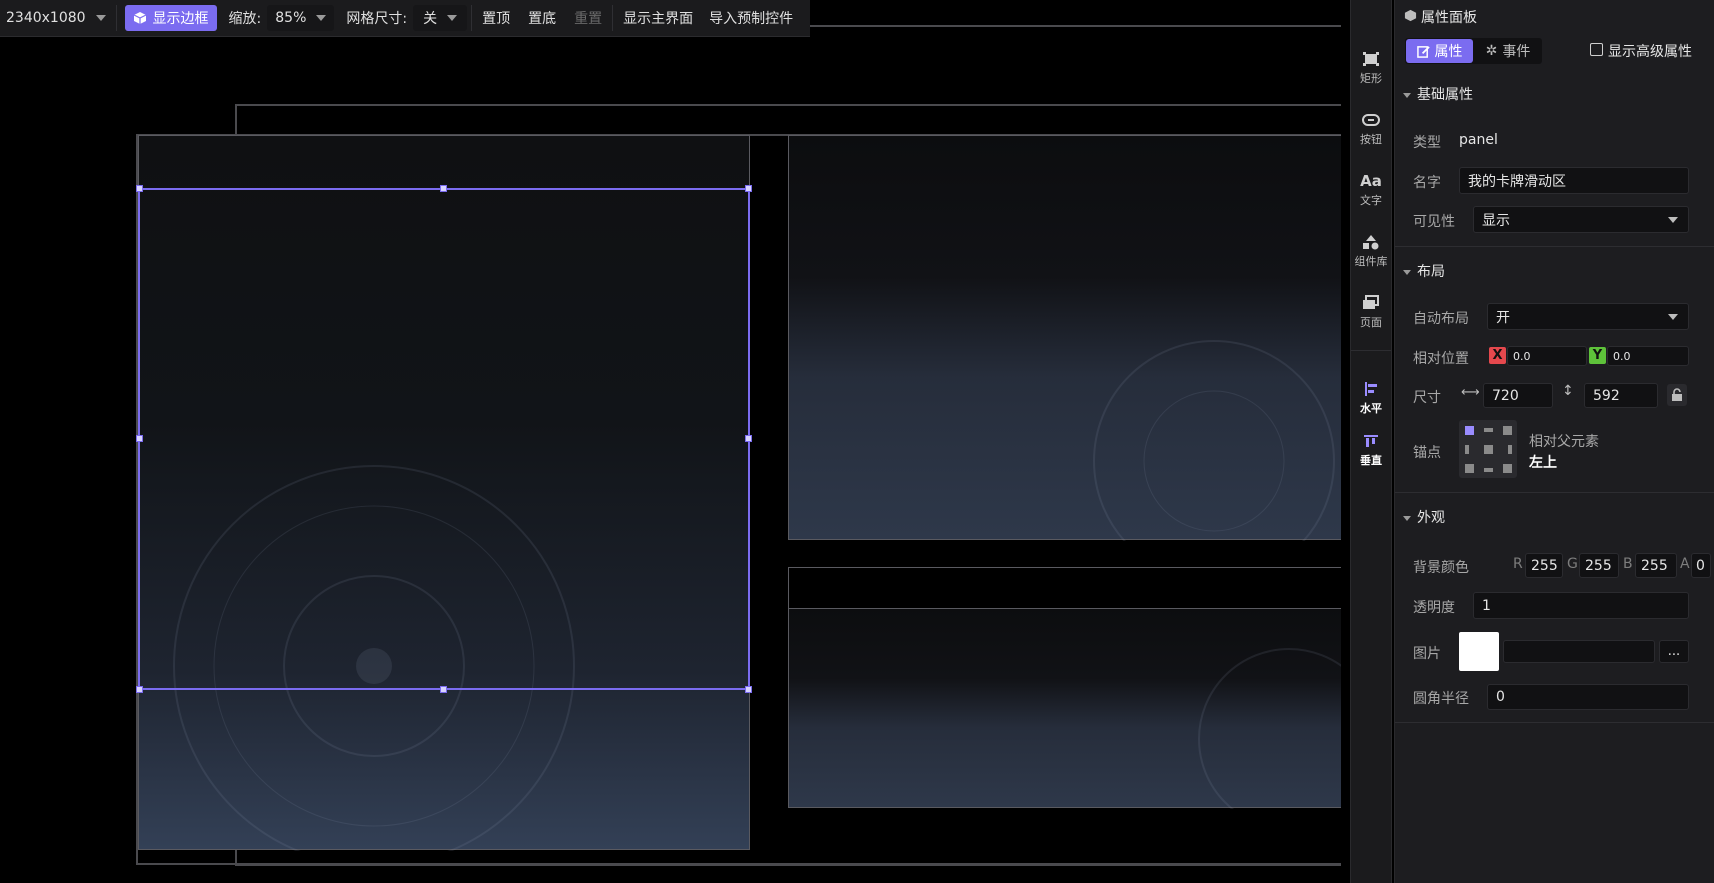  I want to click on canvas-top-border, so click(1075, 26).